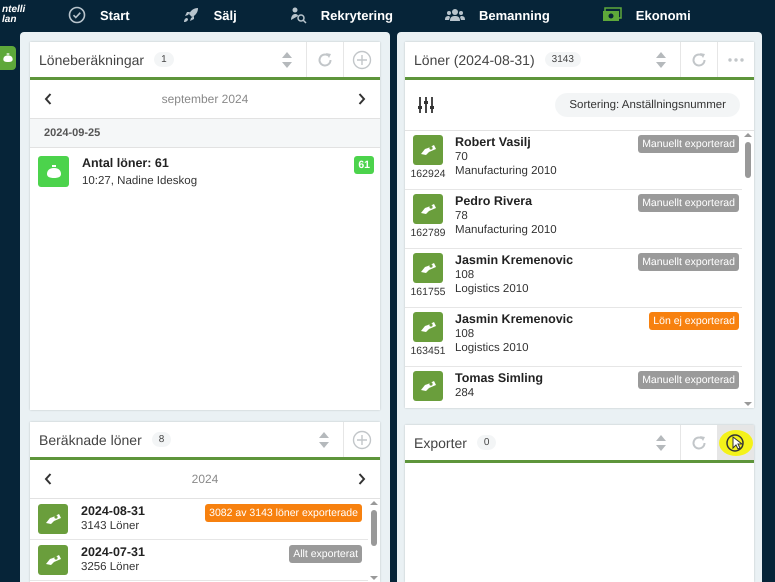 This screenshot has height=582, width=775. Describe the element at coordinates (428, 233) in the screenshot. I see `employee-id: 162789` at that location.